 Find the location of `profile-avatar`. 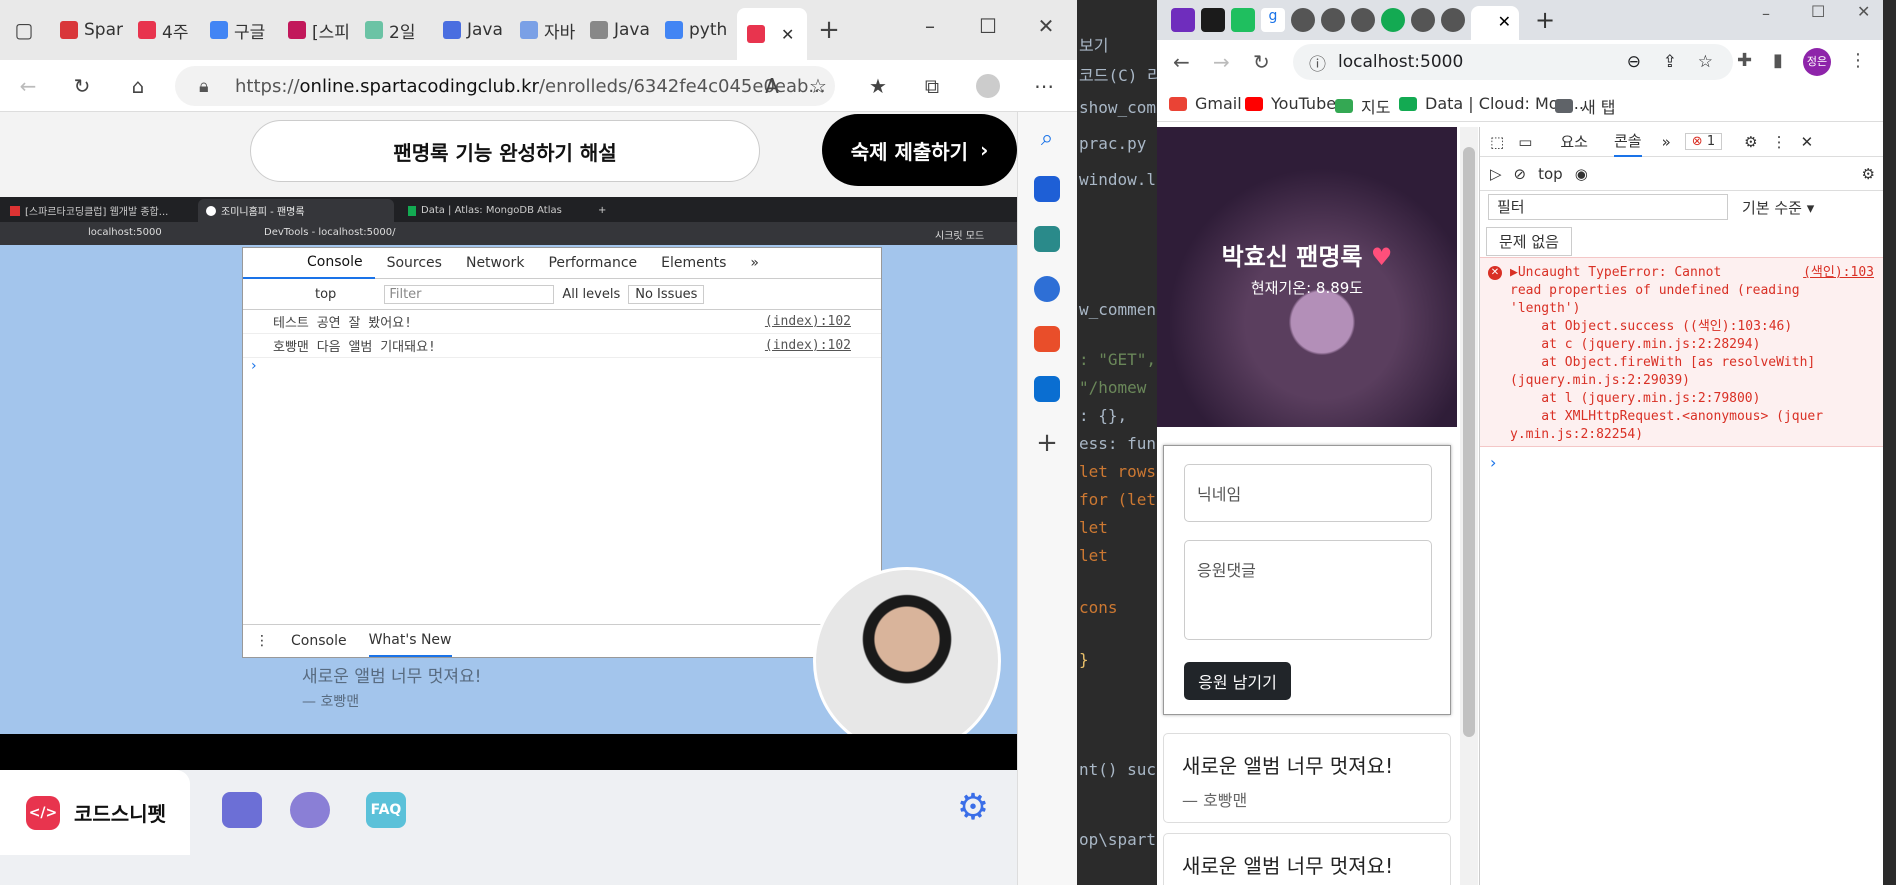

profile-avatar is located at coordinates (988, 86).